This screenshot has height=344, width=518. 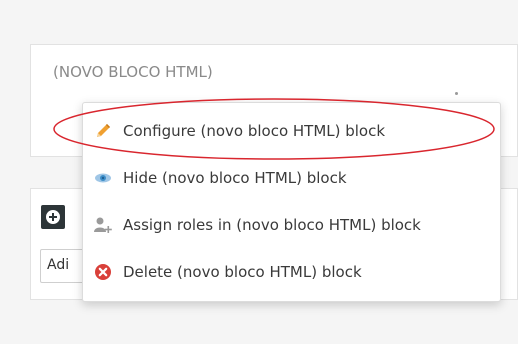 I want to click on menu-item-label: Hide (novo bloco HTML) block, so click(x=235, y=177).